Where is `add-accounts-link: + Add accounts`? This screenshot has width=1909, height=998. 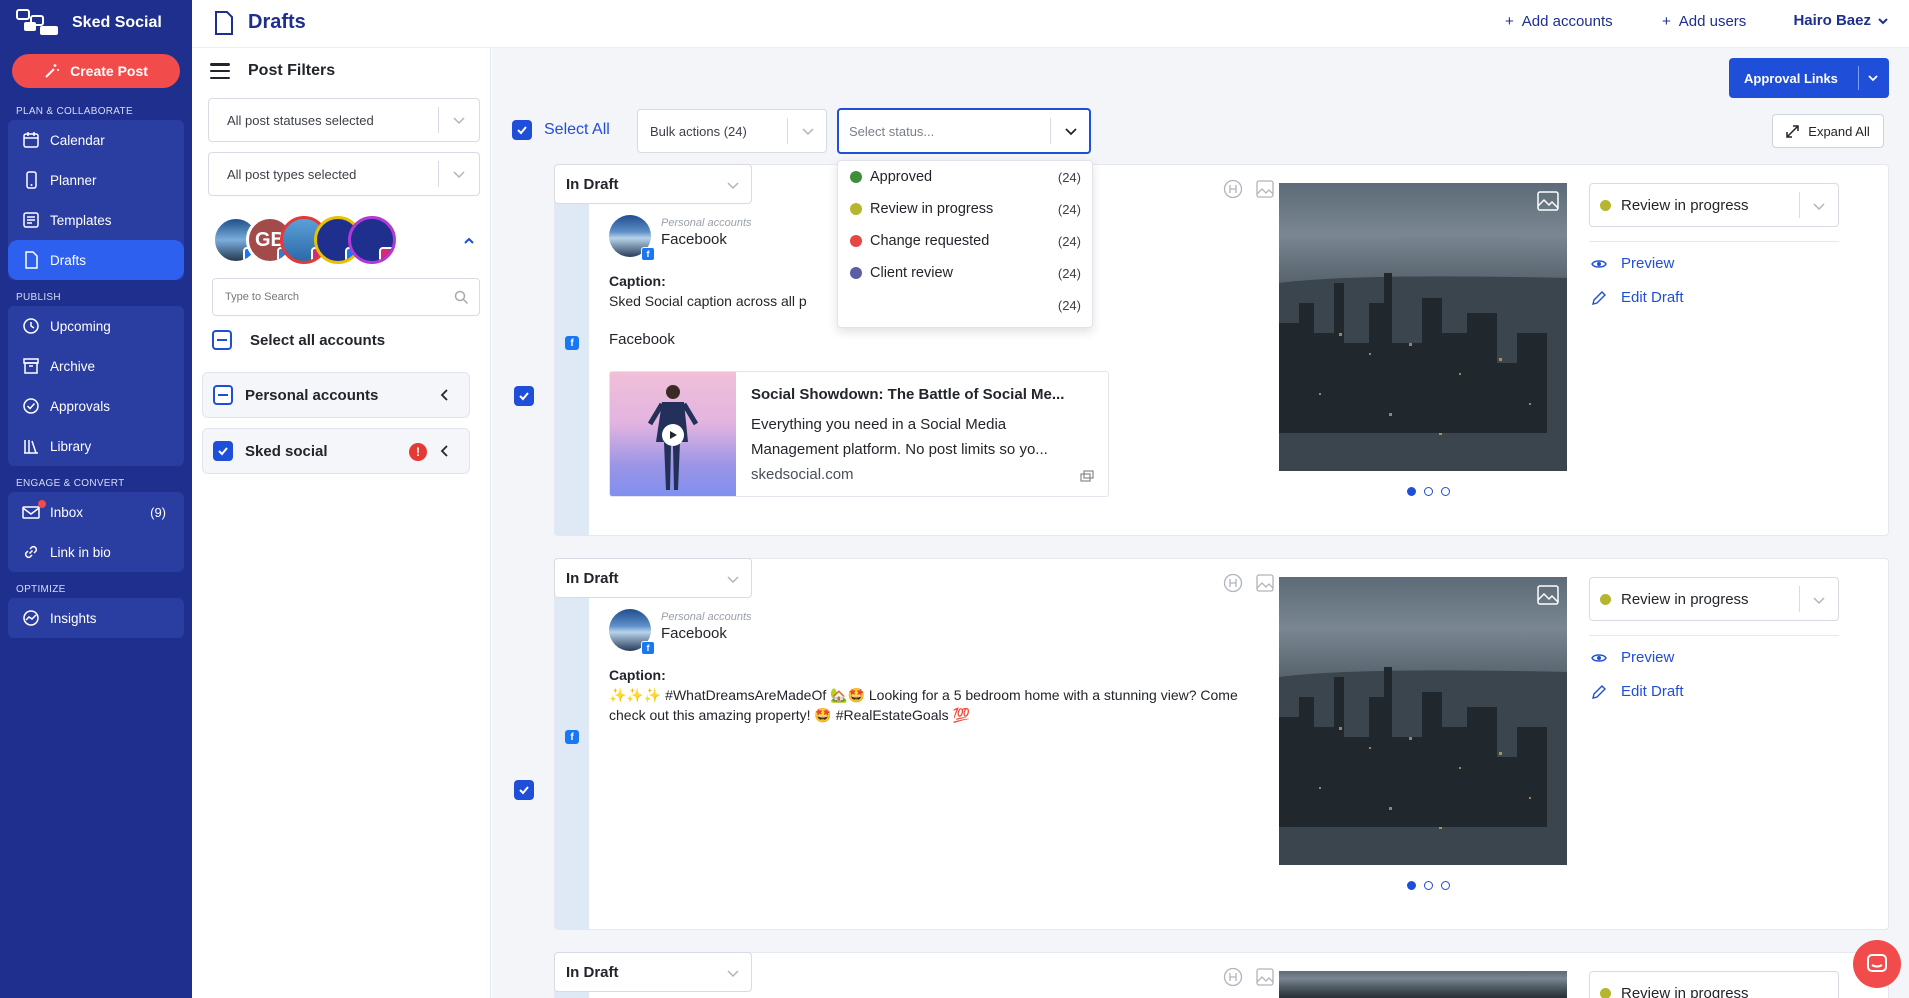 add-accounts-link: + Add accounts is located at coordinates (1559, 21).